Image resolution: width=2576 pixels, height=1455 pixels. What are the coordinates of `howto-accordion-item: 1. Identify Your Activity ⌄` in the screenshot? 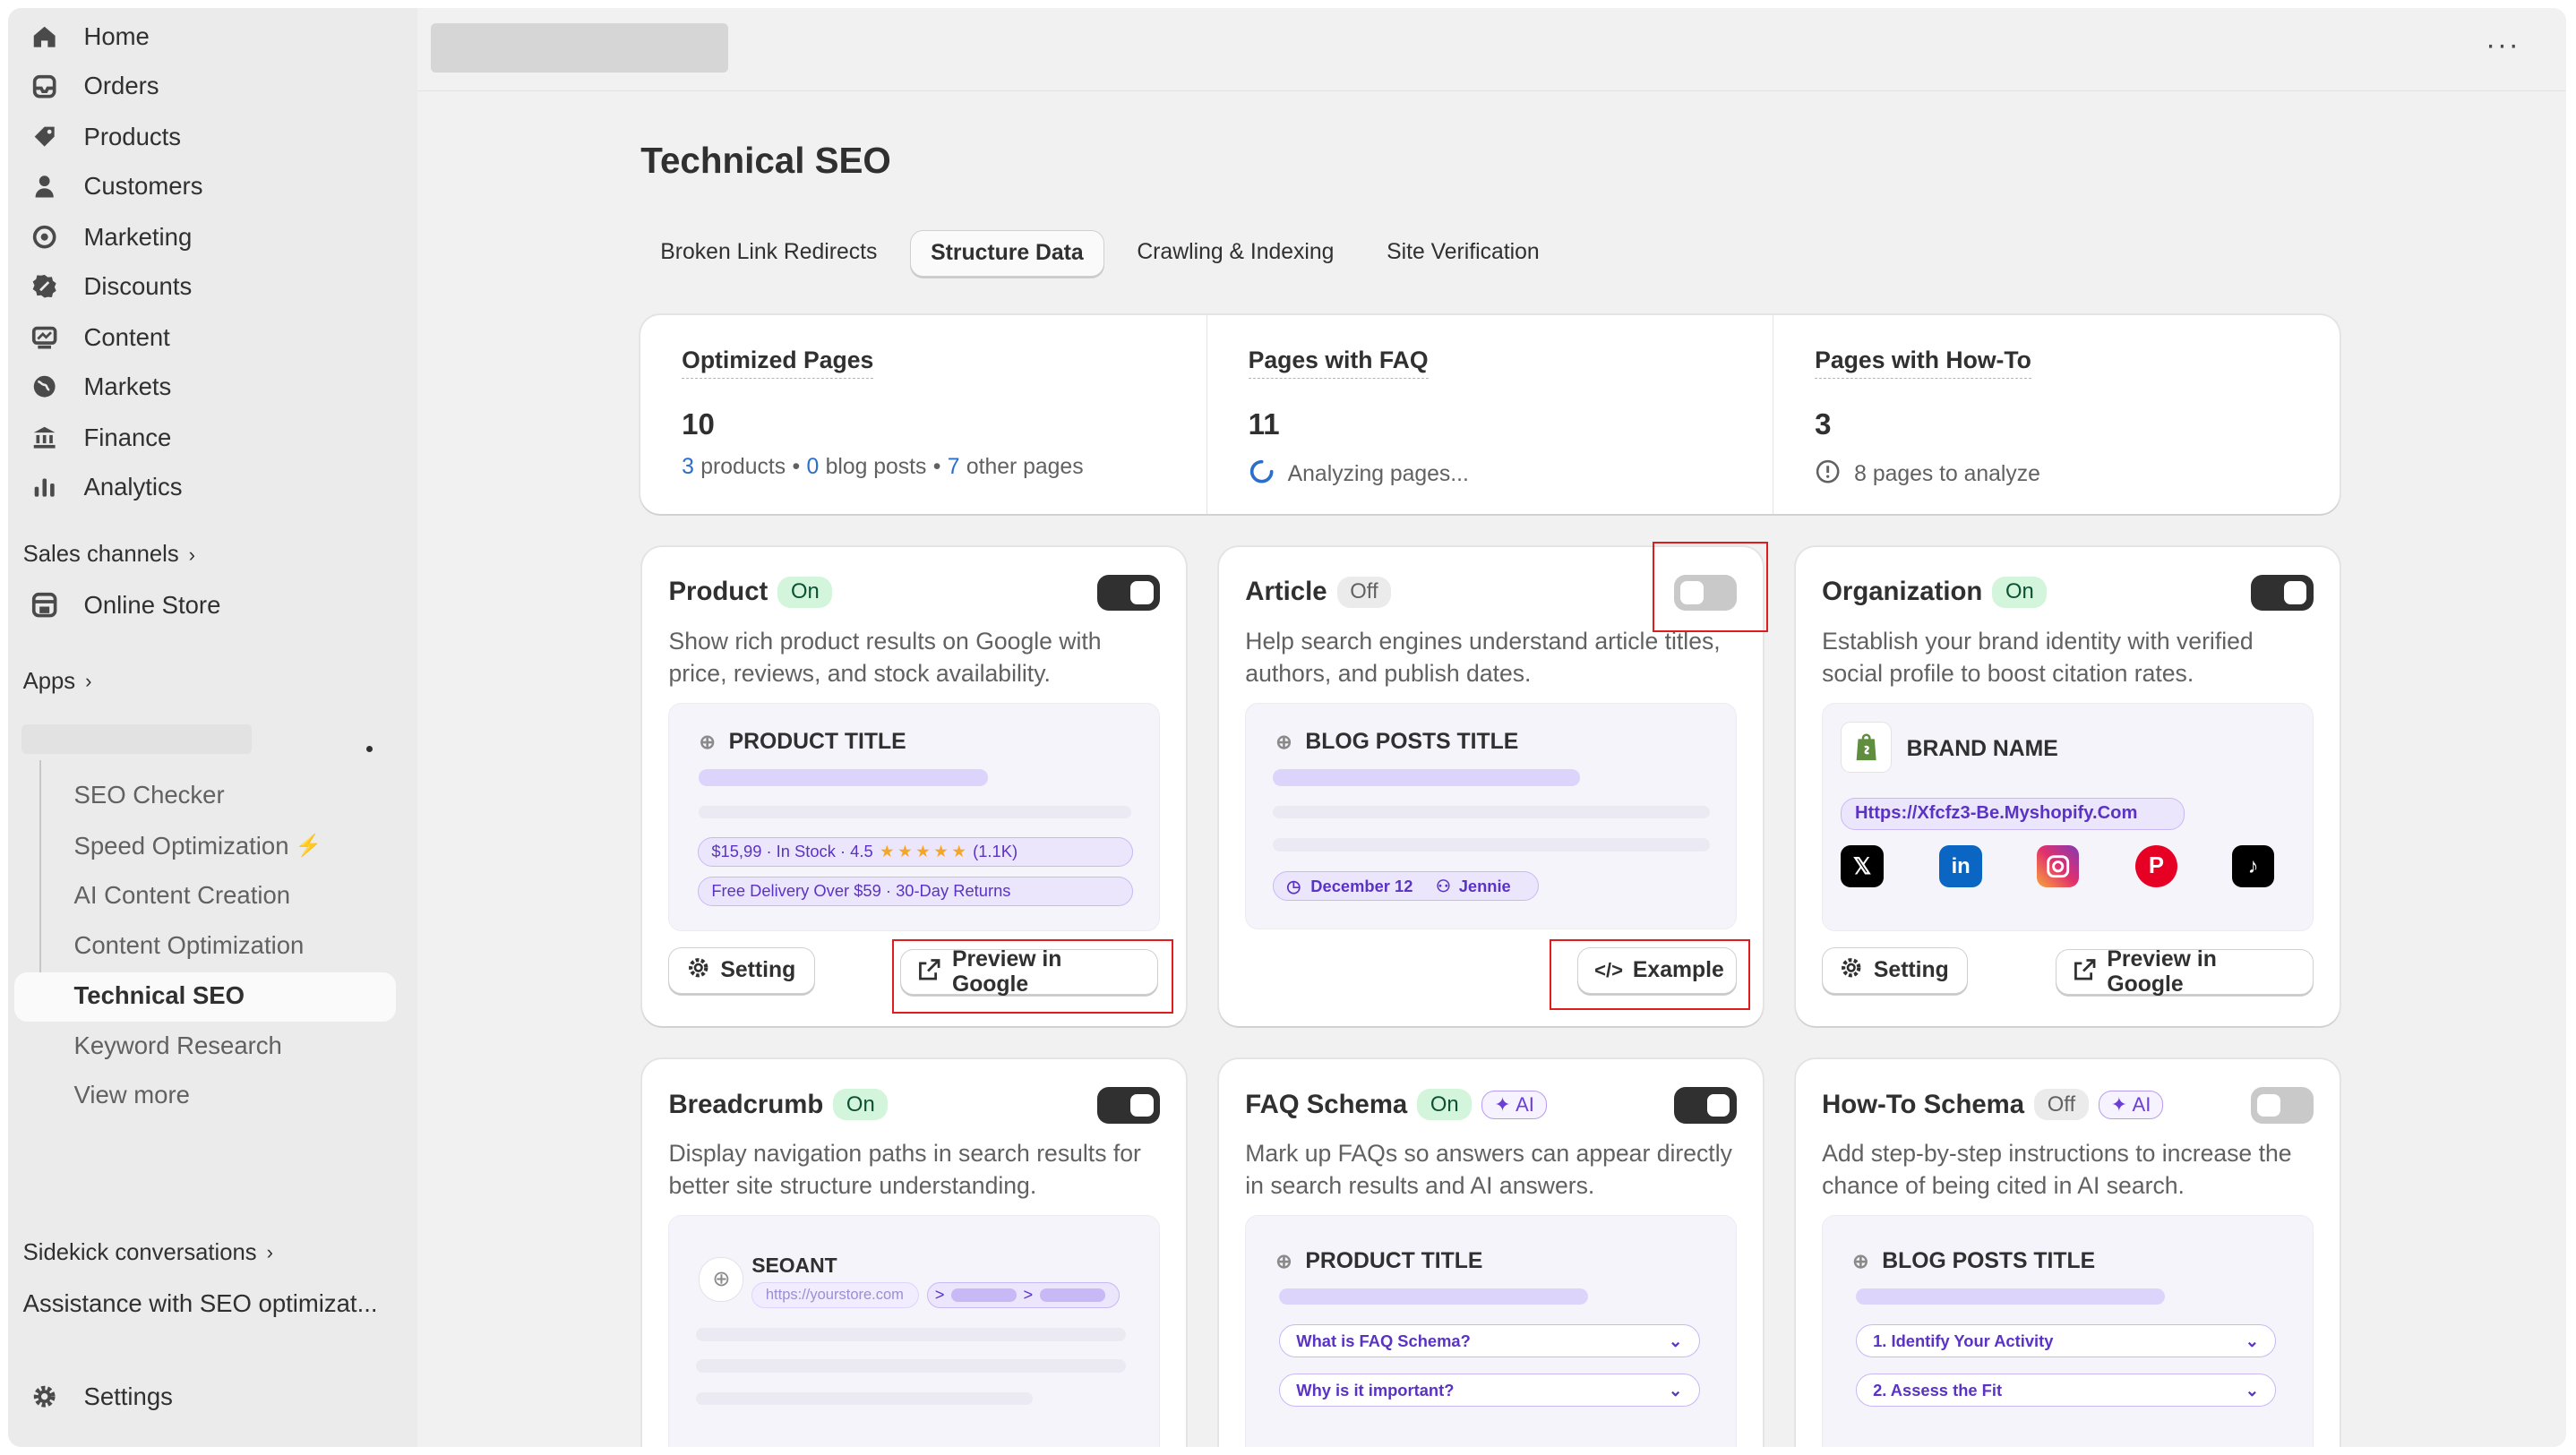 It's located at (2066, 1340).